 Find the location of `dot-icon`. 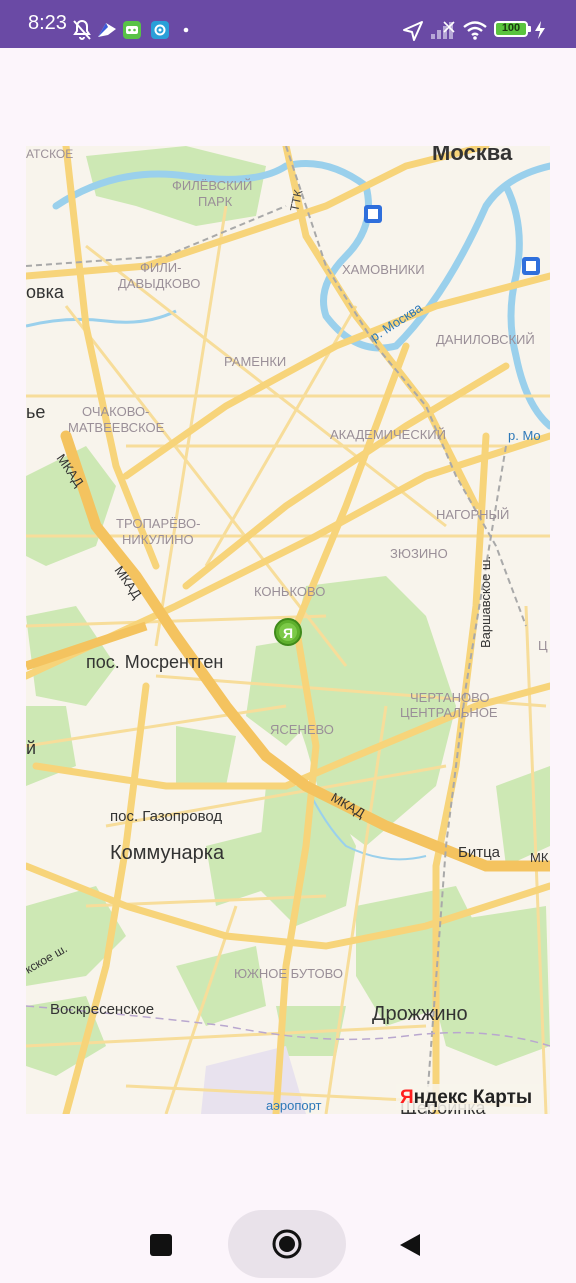

dot-icon is located at coordinates (186, 30).